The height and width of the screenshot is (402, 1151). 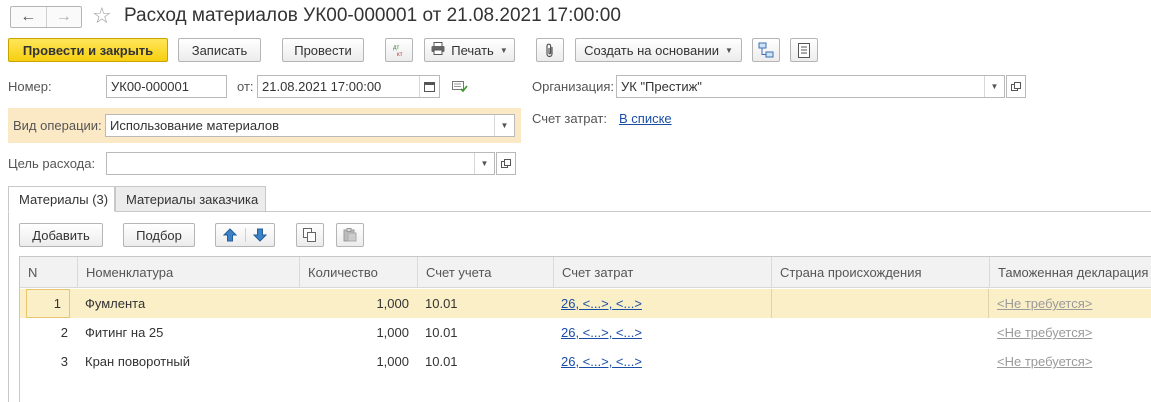 What do you see at coordinates (219, 50) in the screenshot?
I see `save-button: Записать` at bounding box center [219, 50].